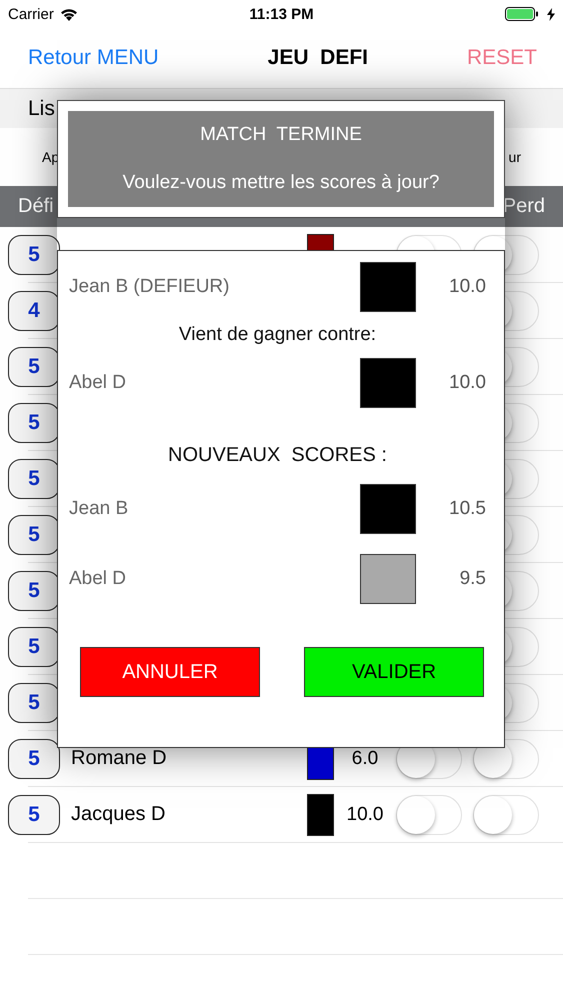 This screenshot has height=1000, width=563. What do you see at coordinates (523, 206) in the screenshot?
I see `column-header: Perd` at bounding box center [523, 206].